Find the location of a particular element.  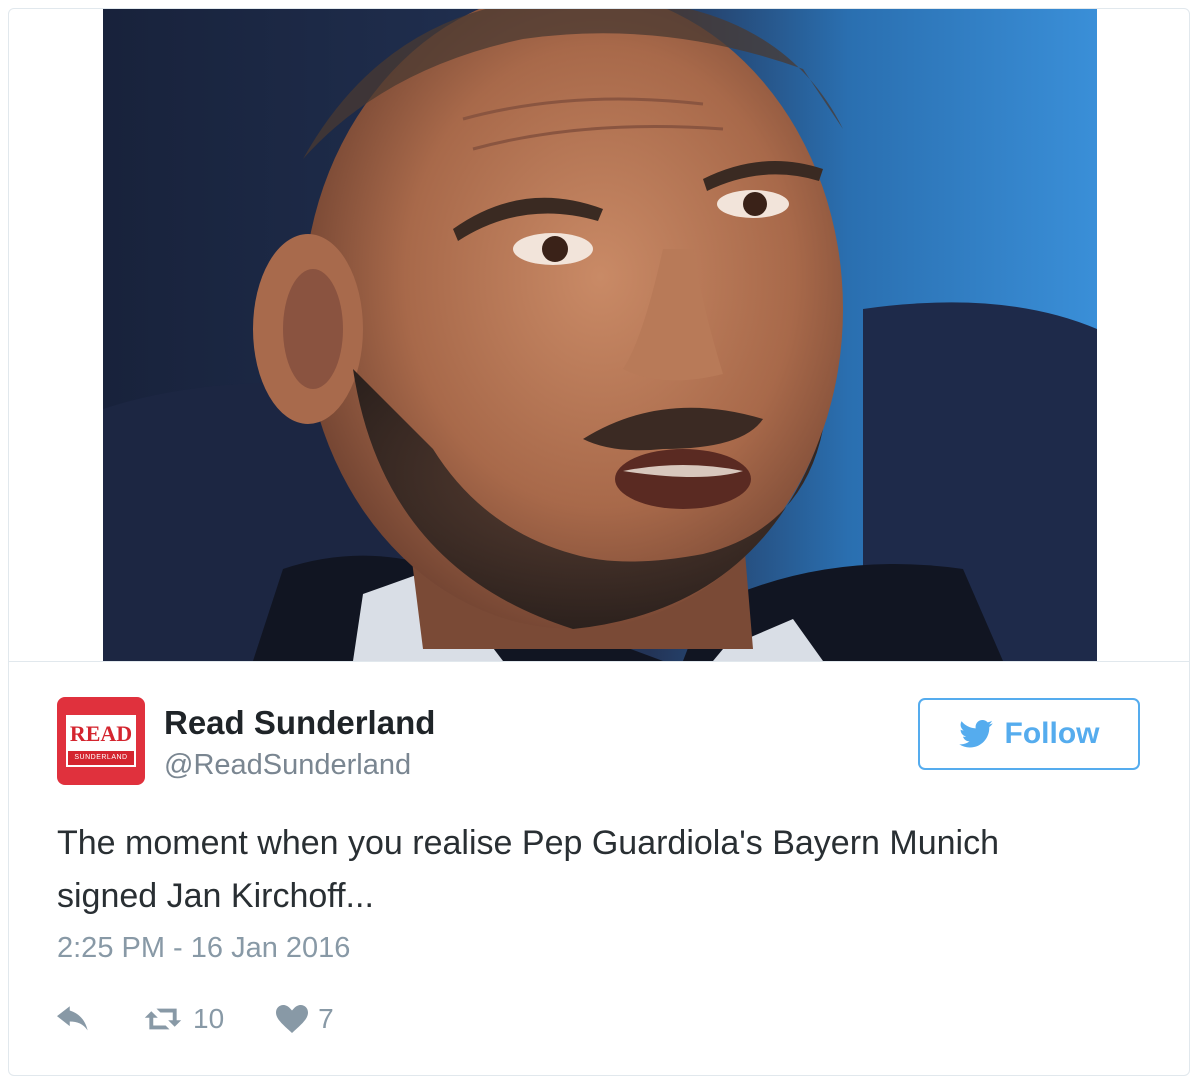

follow-label: Follow is located at coordinates (1052, 733).